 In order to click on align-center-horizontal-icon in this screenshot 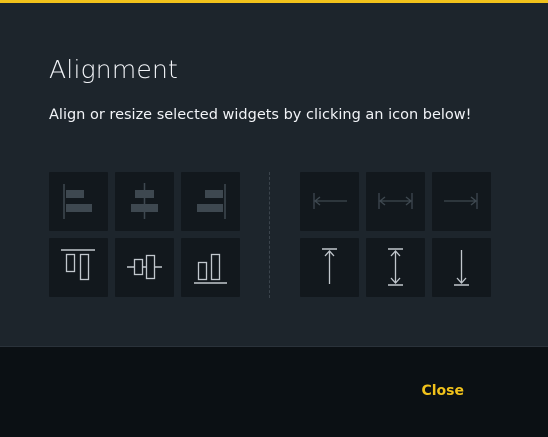, I will do `click(144, 201)`.